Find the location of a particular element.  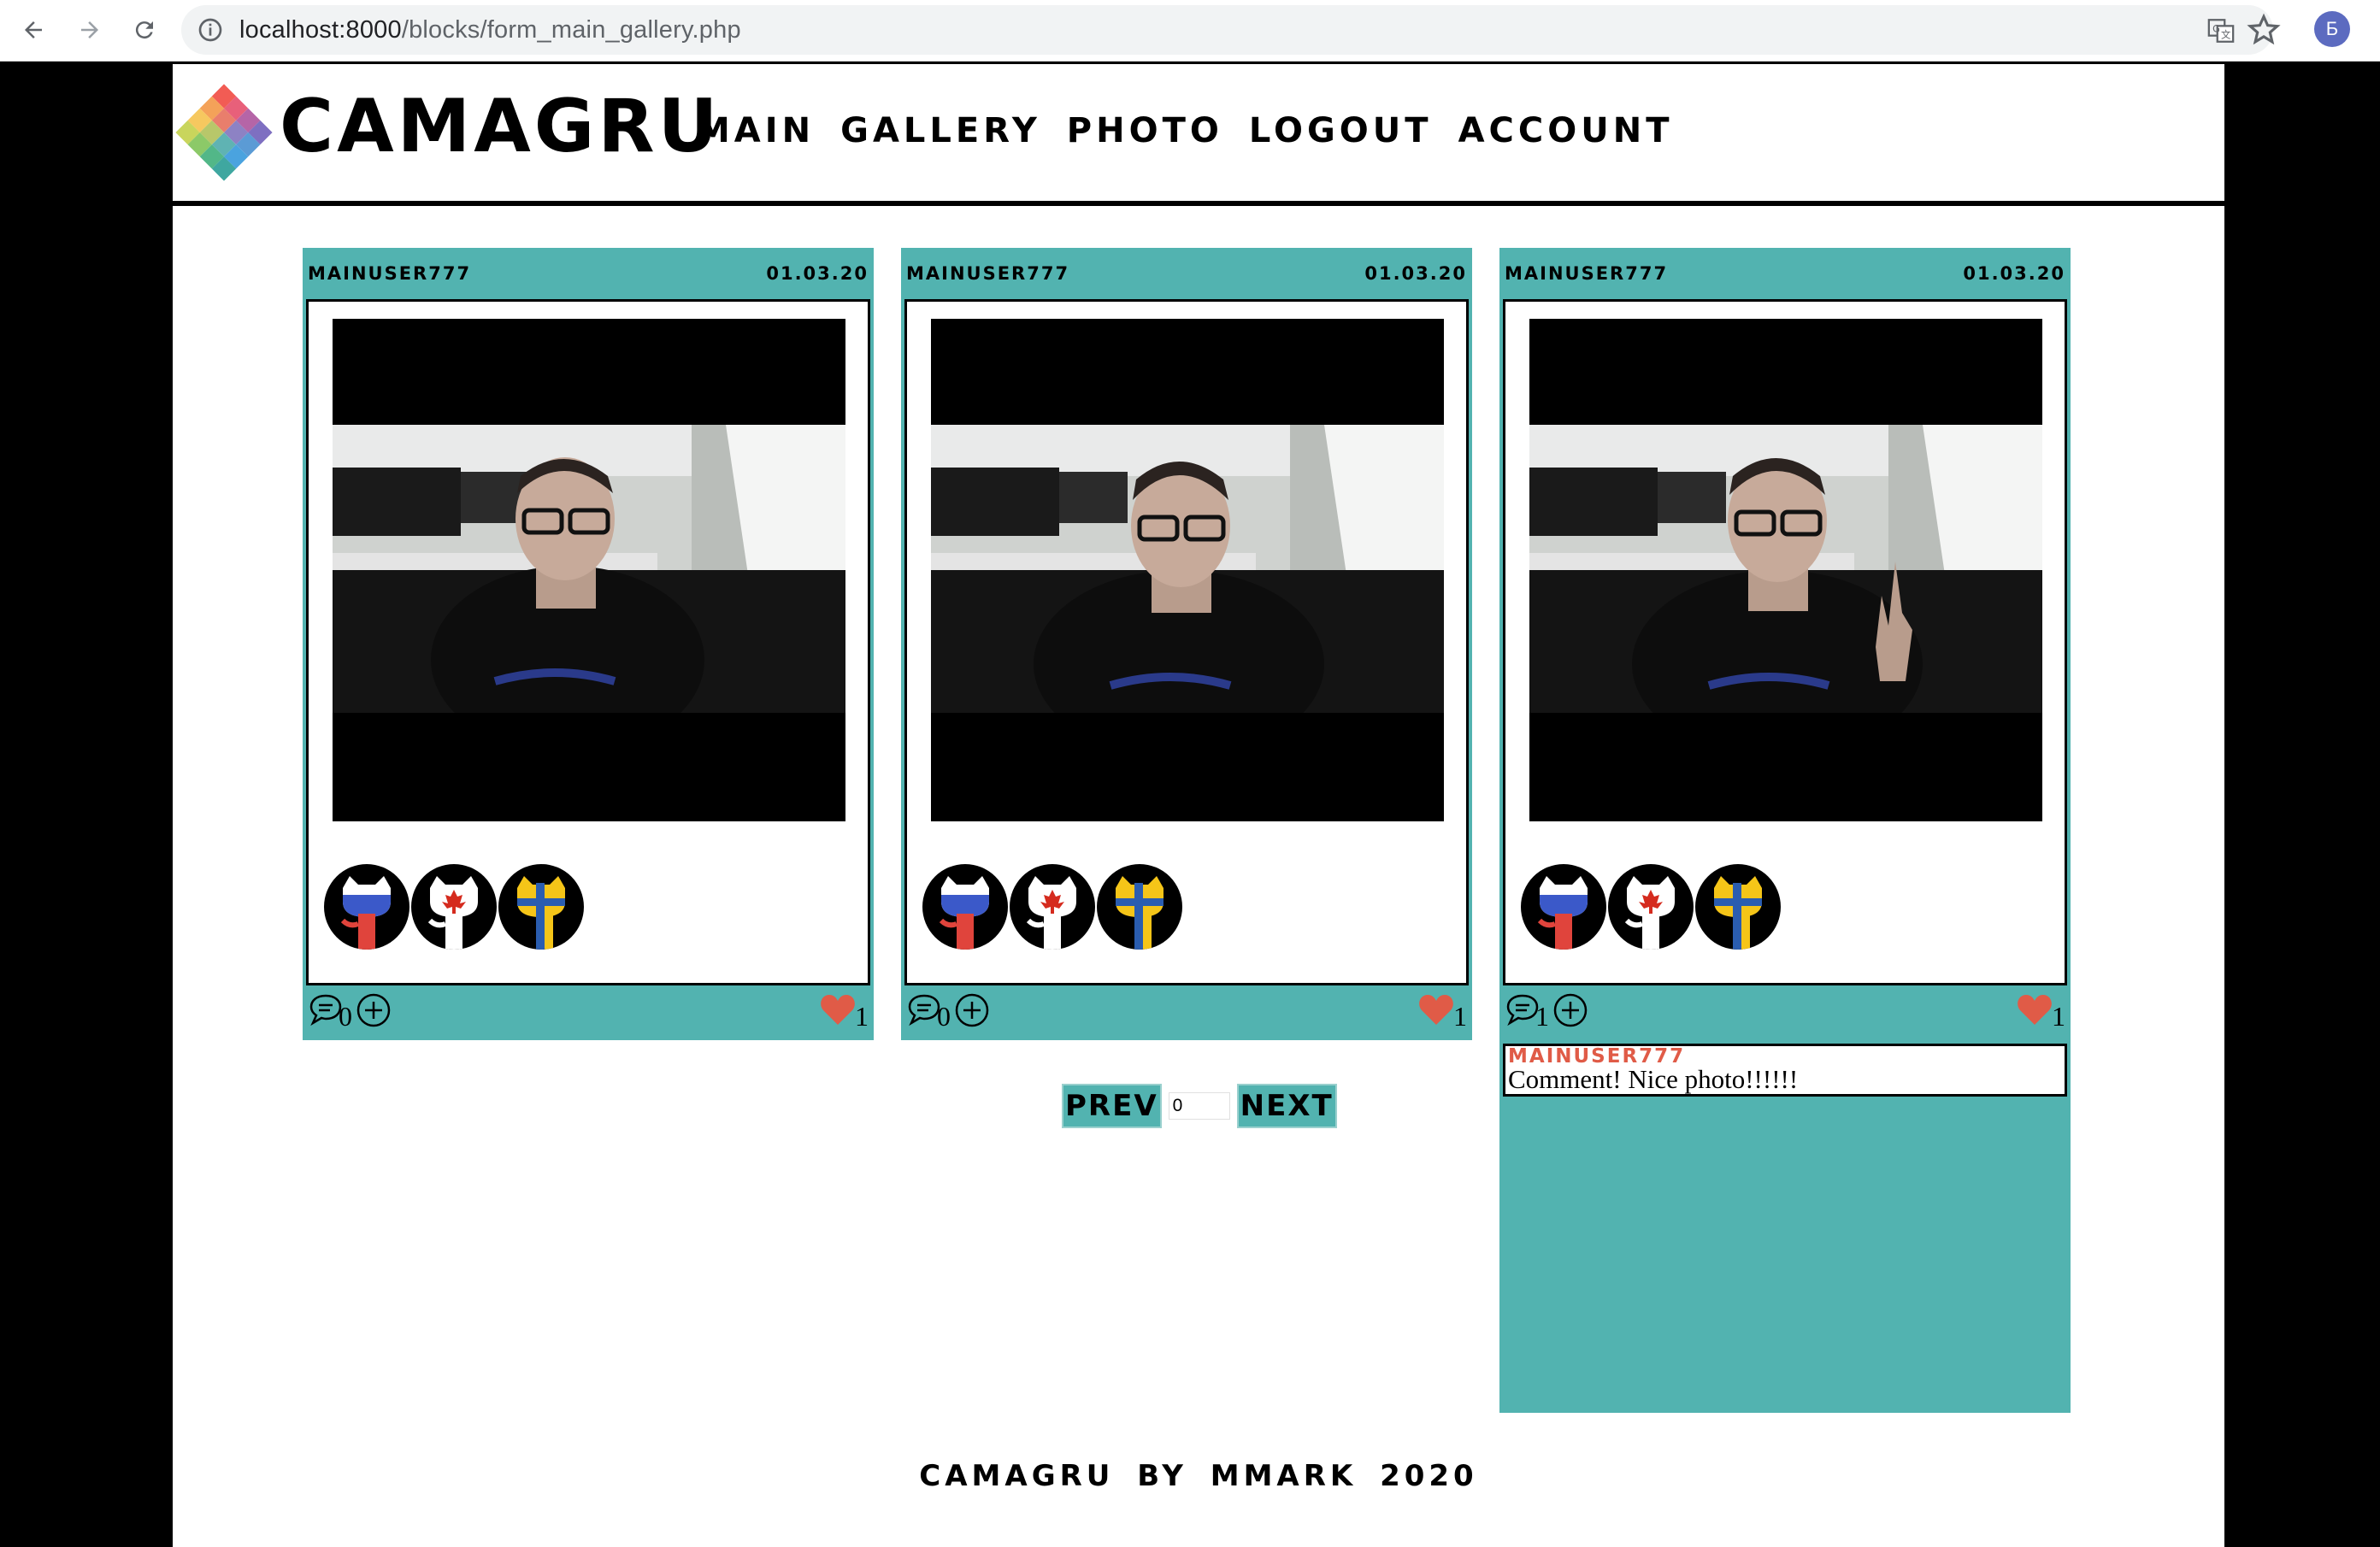

translate-icon: G文 is located at coordinates (2221, 31).